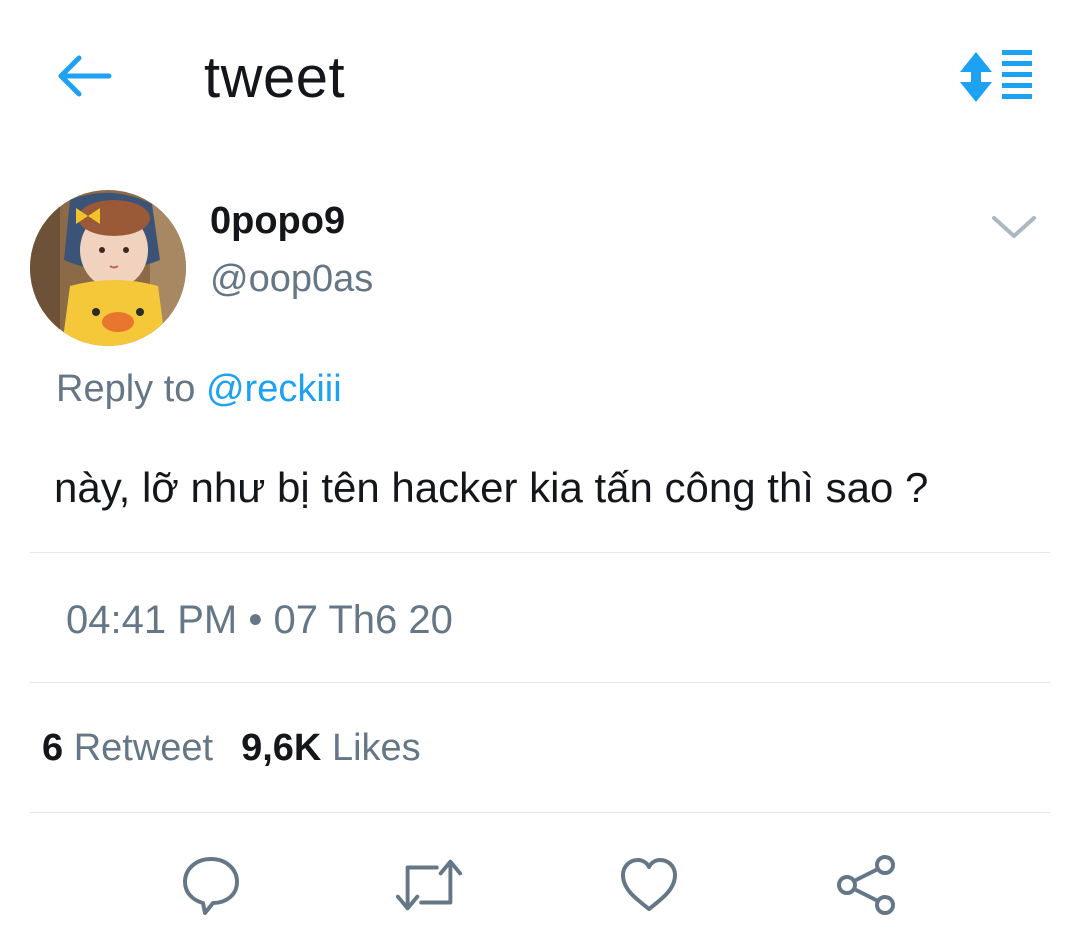  Describe the element at coordinates (152, 620) in the screenshot. I see `timestamp-time: 04:41 PM` at that location.